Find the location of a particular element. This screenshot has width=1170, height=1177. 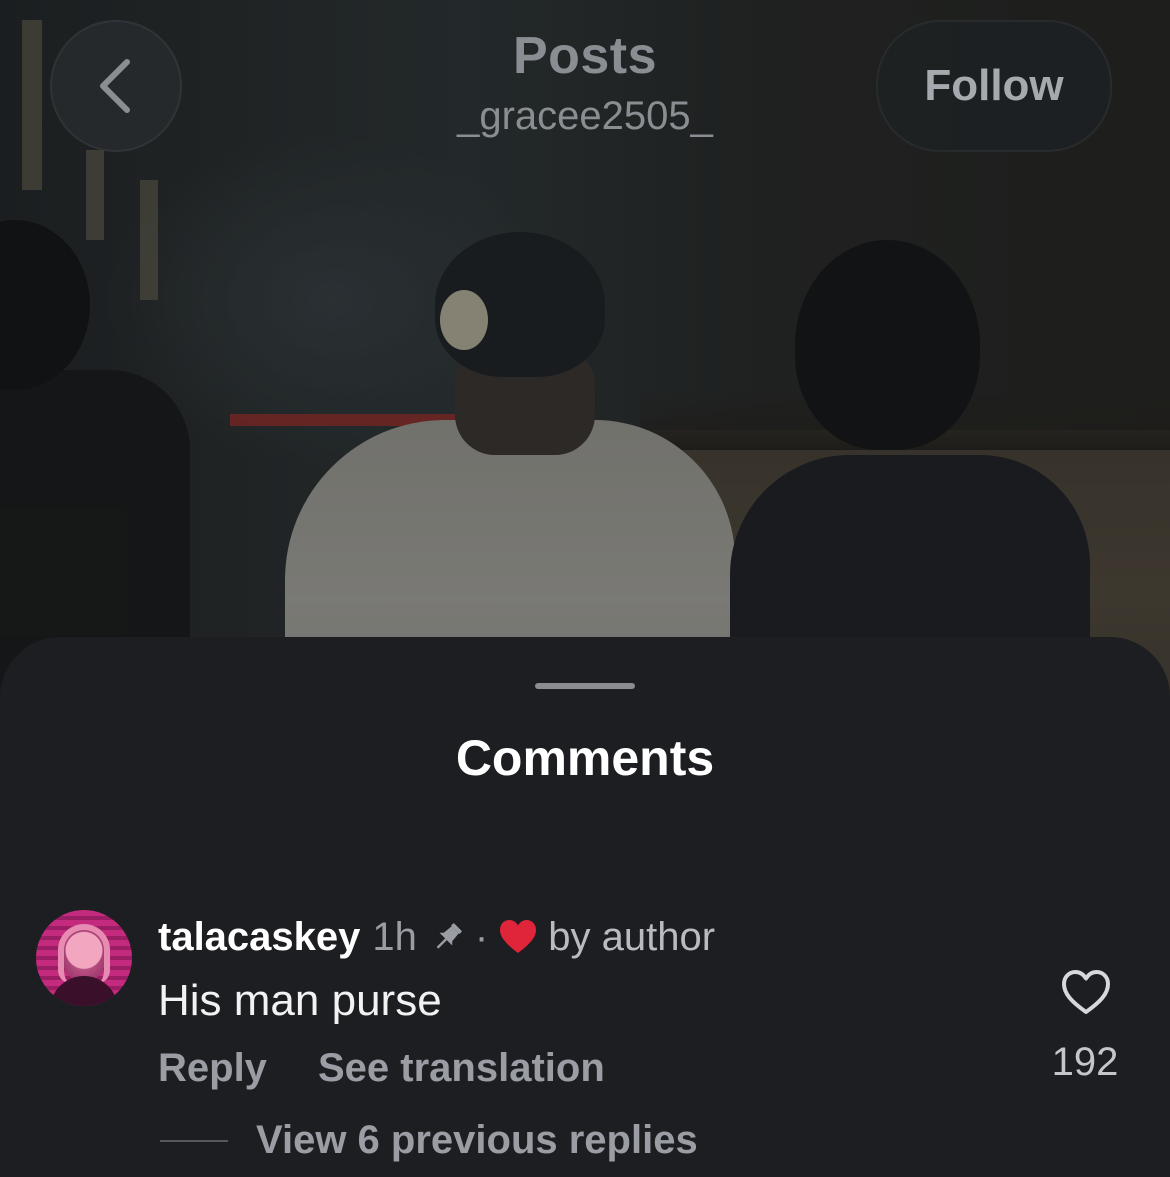

comment-username: talacaskey is located at coordinates (259, 937).